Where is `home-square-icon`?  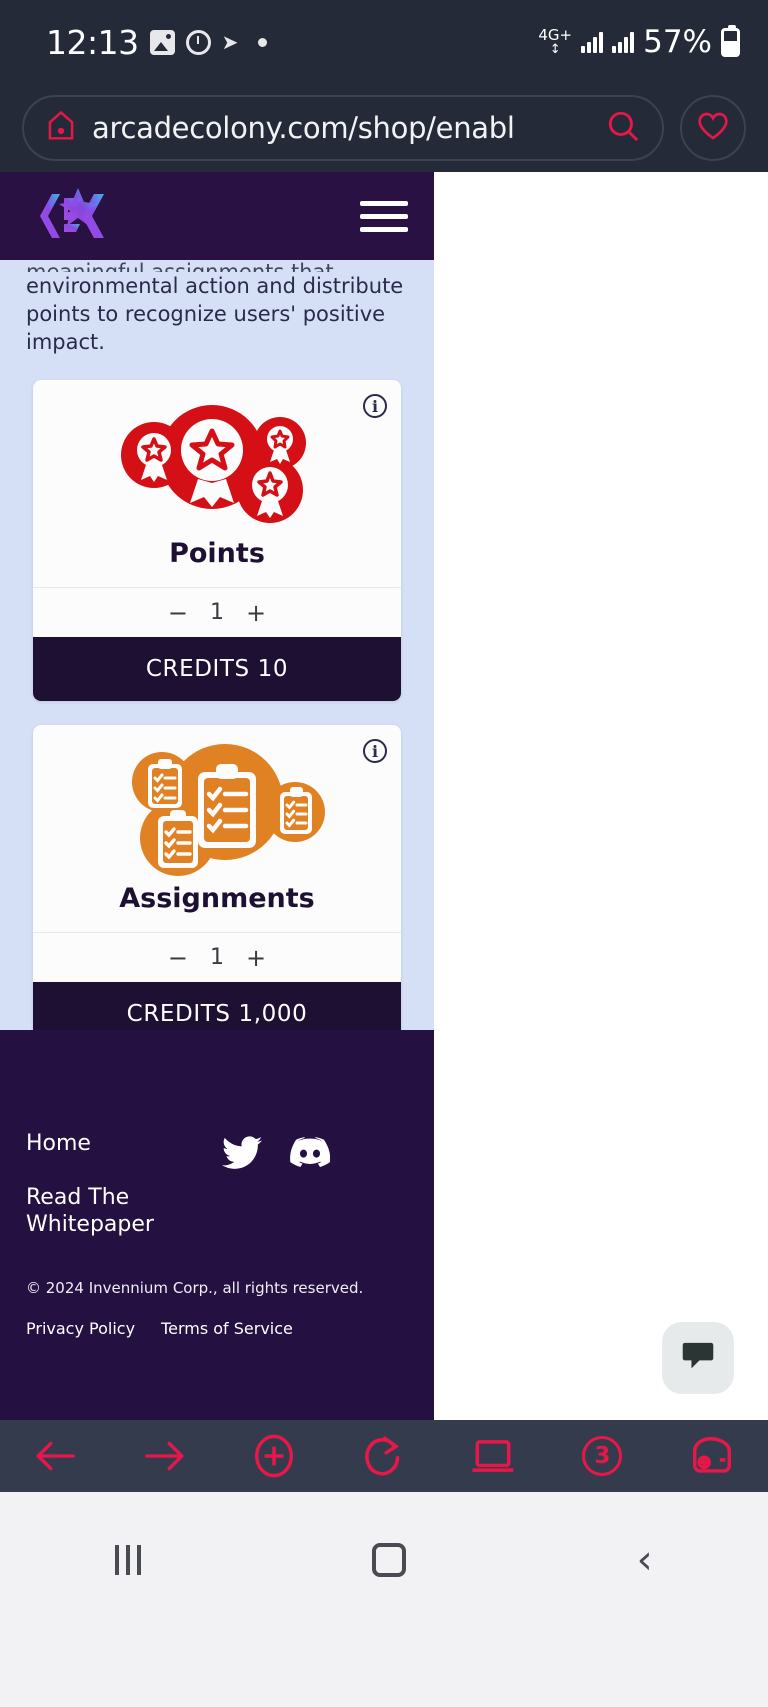
home-square-icon is located at coordinates (388, 1559).